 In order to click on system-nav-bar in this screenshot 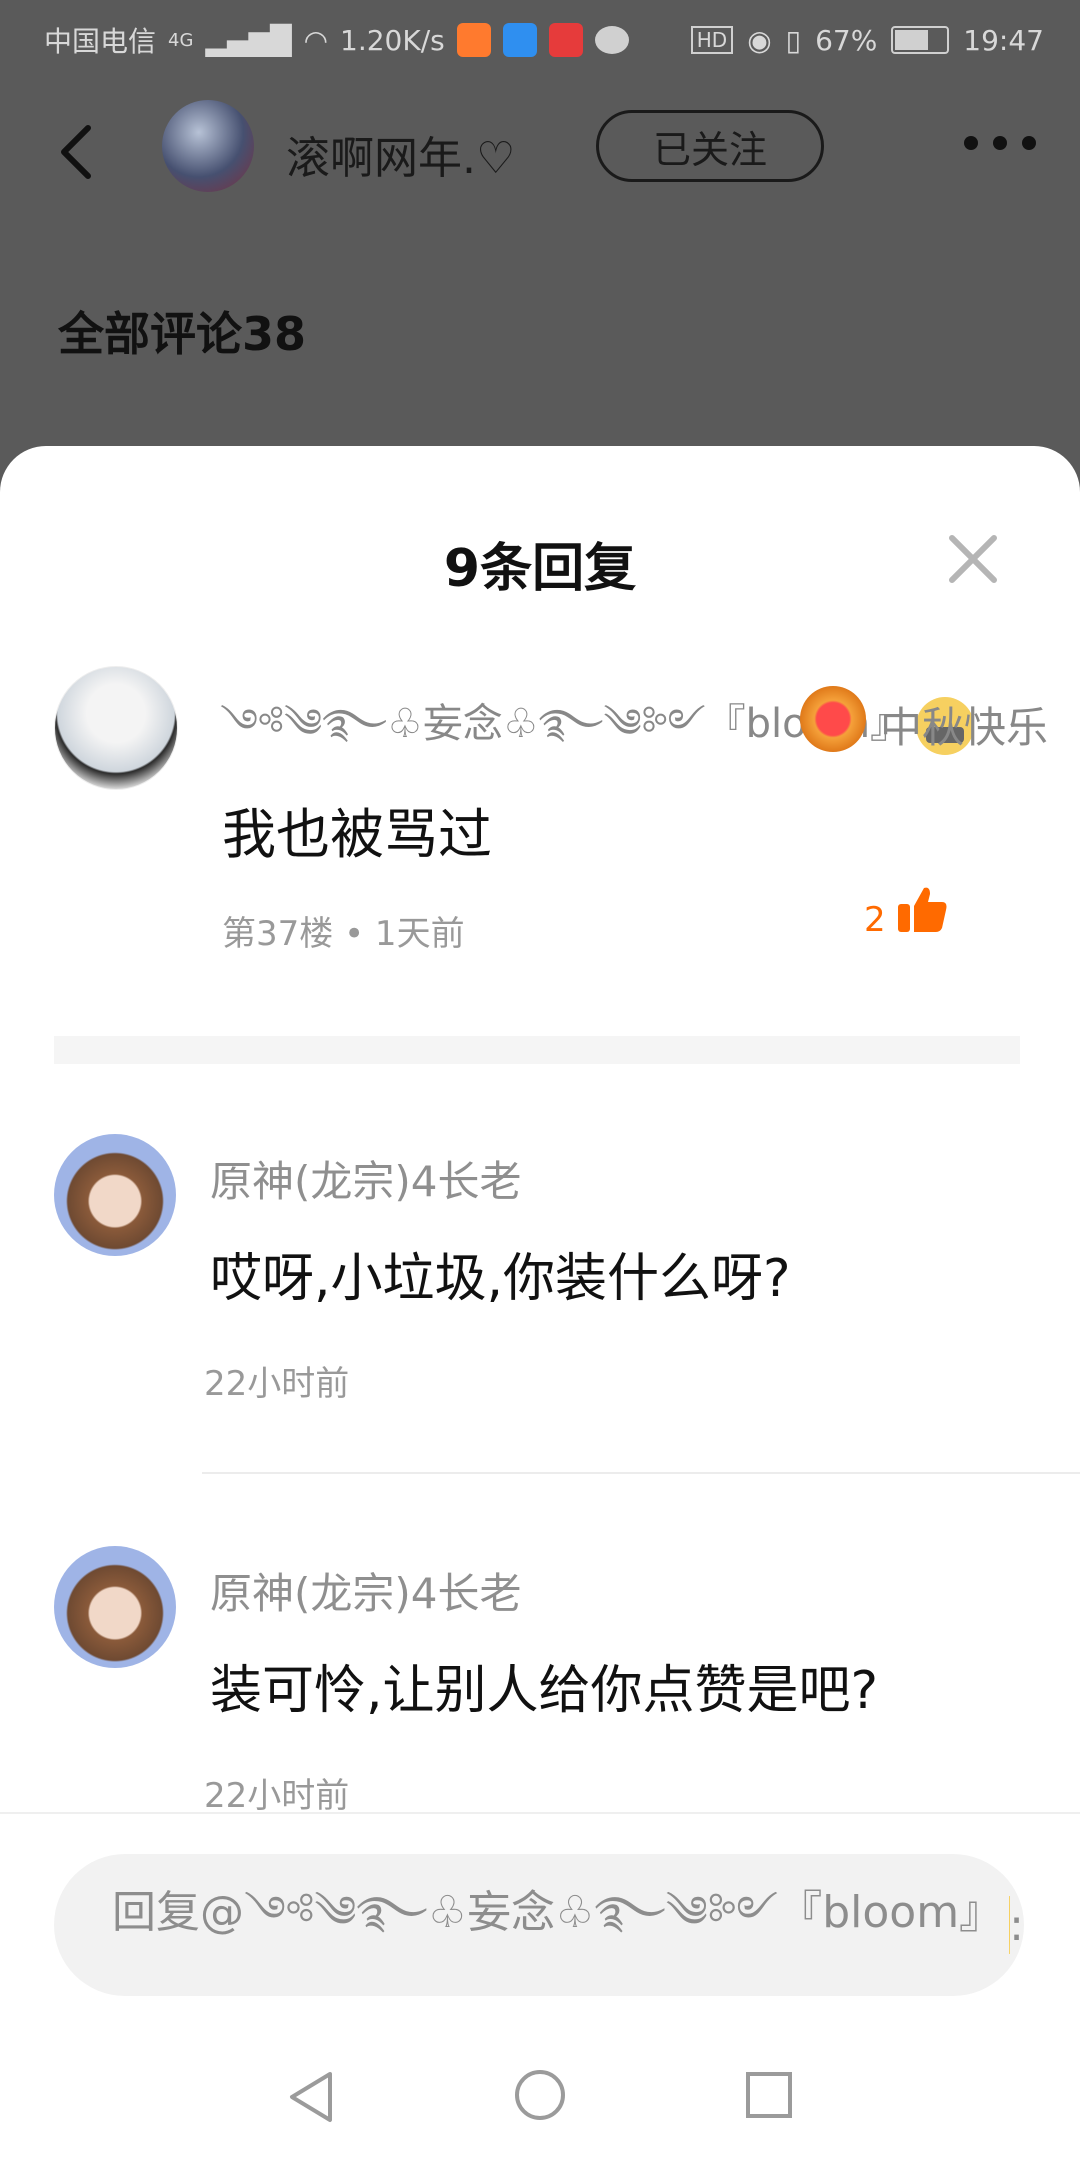, I will do `click(540, 2093)`.